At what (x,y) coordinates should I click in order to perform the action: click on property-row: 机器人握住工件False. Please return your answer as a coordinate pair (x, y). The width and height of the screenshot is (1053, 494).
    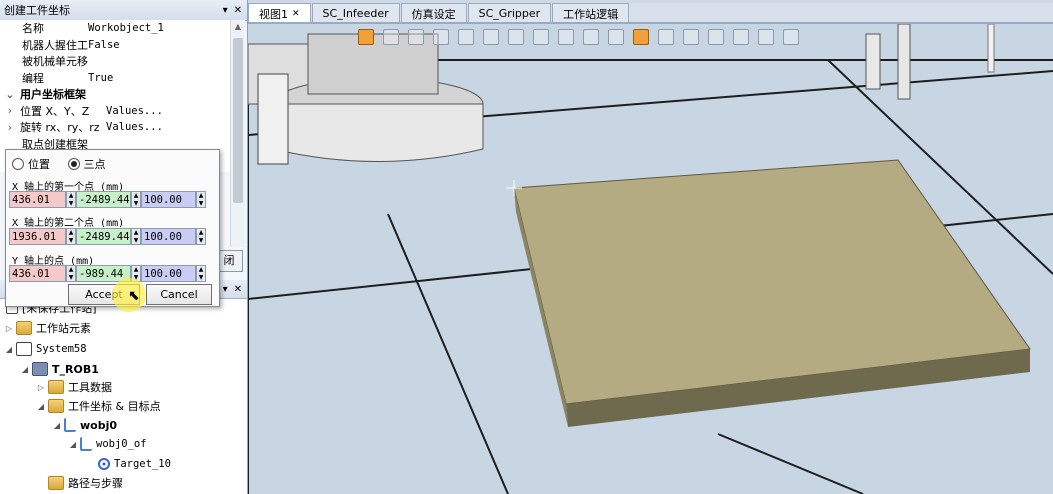
    Looking at the image, I should click on (115, 45).